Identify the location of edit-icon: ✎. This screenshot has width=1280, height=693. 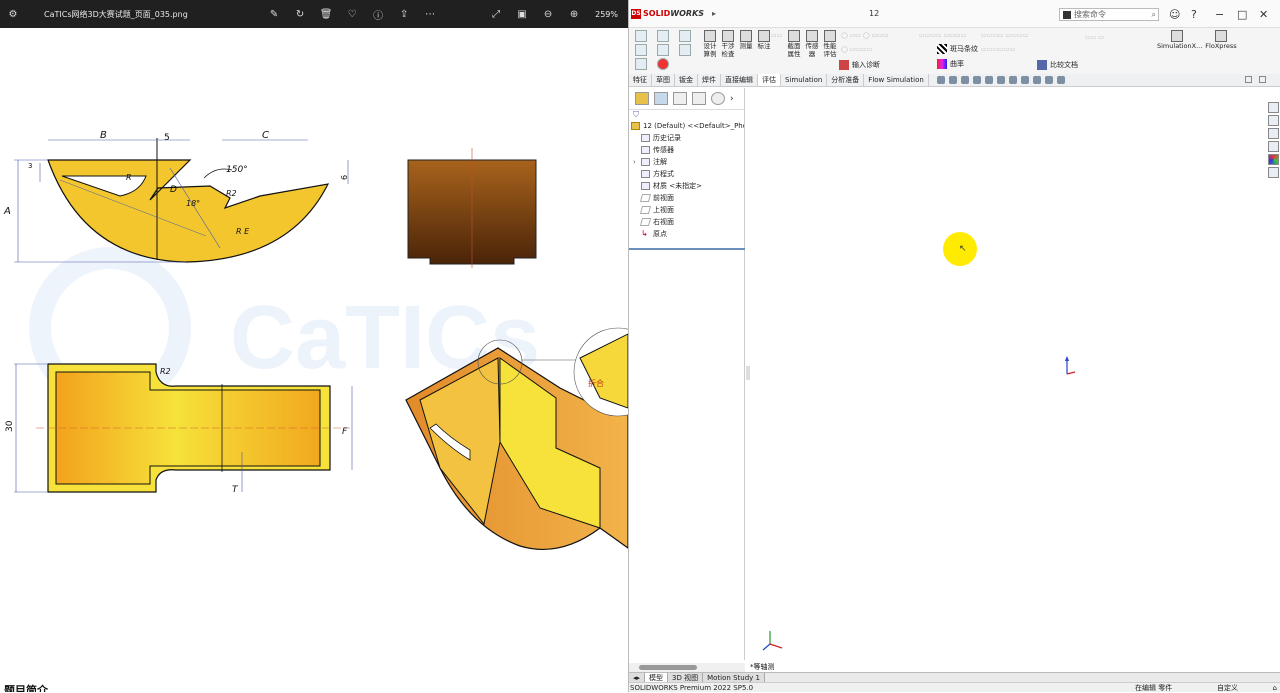
(274, 14).